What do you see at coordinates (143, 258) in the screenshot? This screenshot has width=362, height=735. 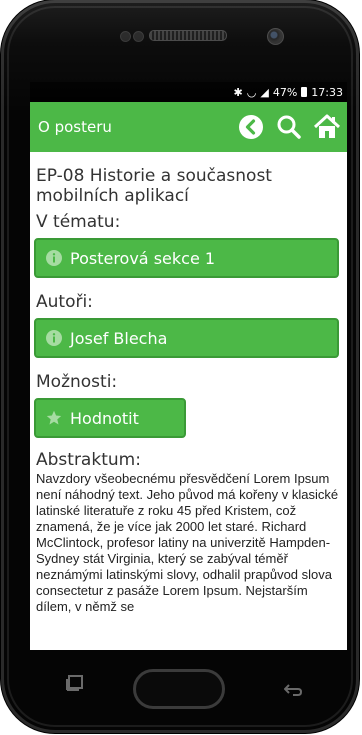 I see `topic-button-label: Posterová sekce 1` at bounding box center [143, 258].